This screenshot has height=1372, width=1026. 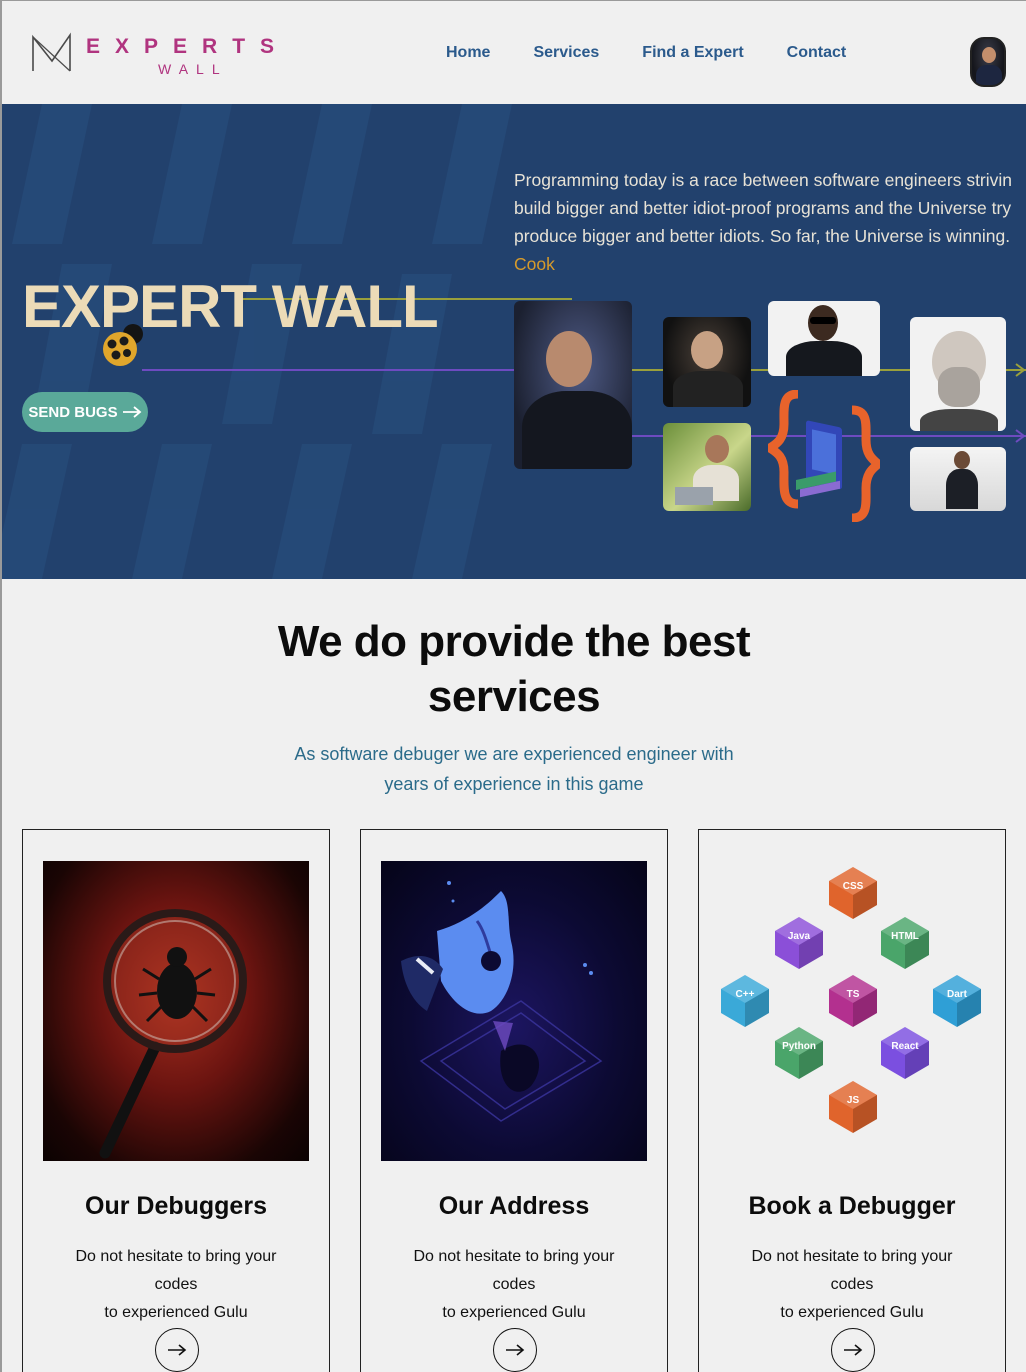 What do you see at coordinates (176, 1206) in the screenshot?
I see `card-title: Our Debuggers` at bounding box center [176, 1206].